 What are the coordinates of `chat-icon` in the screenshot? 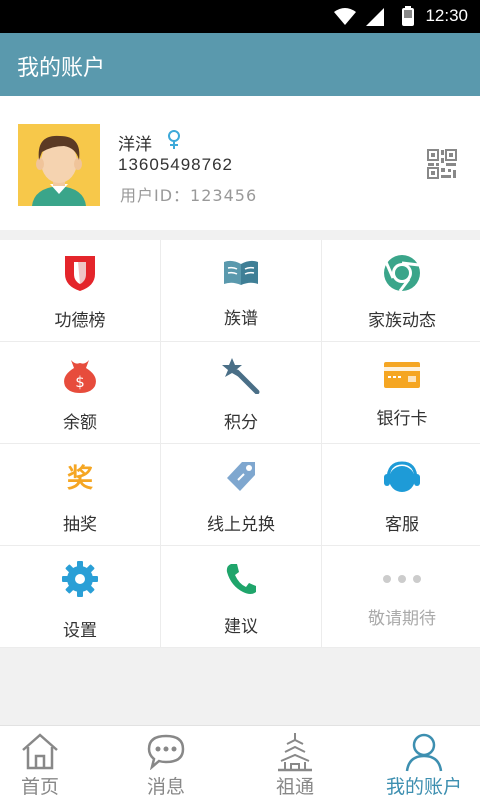 It's located at (166, 752).